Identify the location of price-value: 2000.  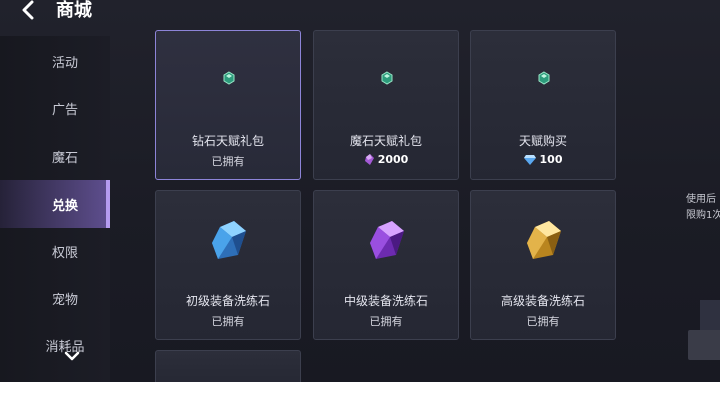
(393, 159).